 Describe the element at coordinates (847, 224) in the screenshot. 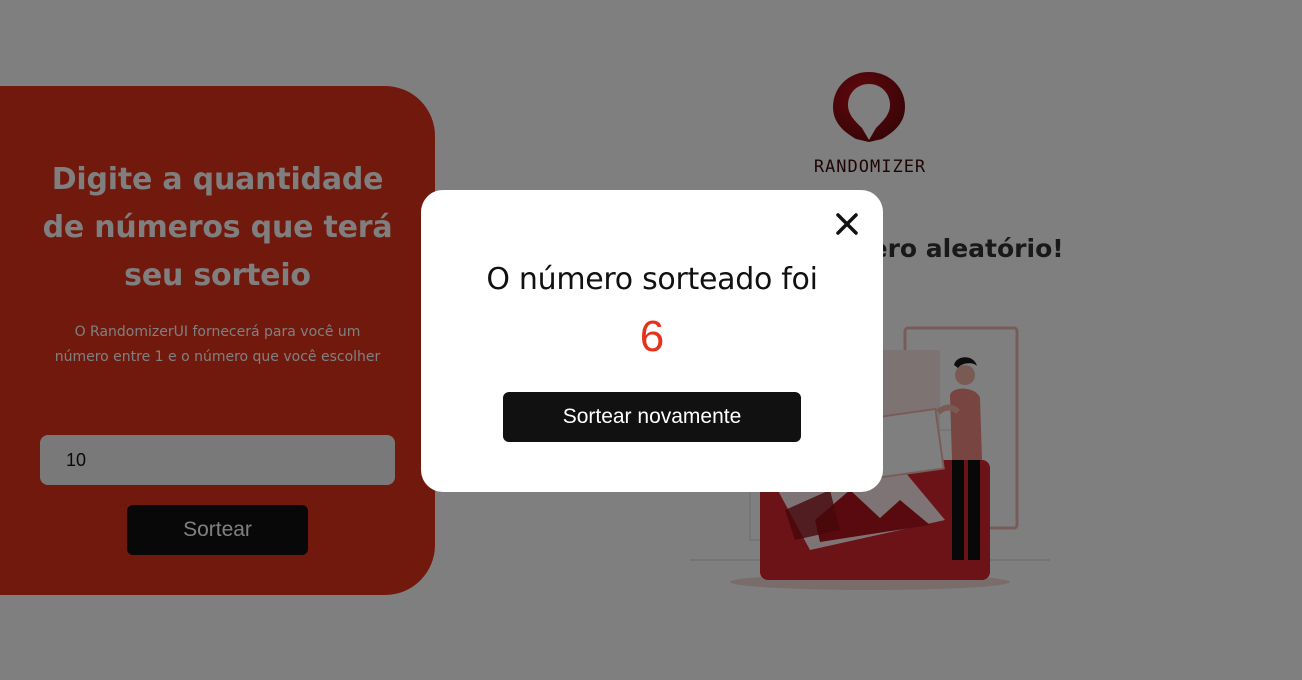

I see `close-icon` at that location.